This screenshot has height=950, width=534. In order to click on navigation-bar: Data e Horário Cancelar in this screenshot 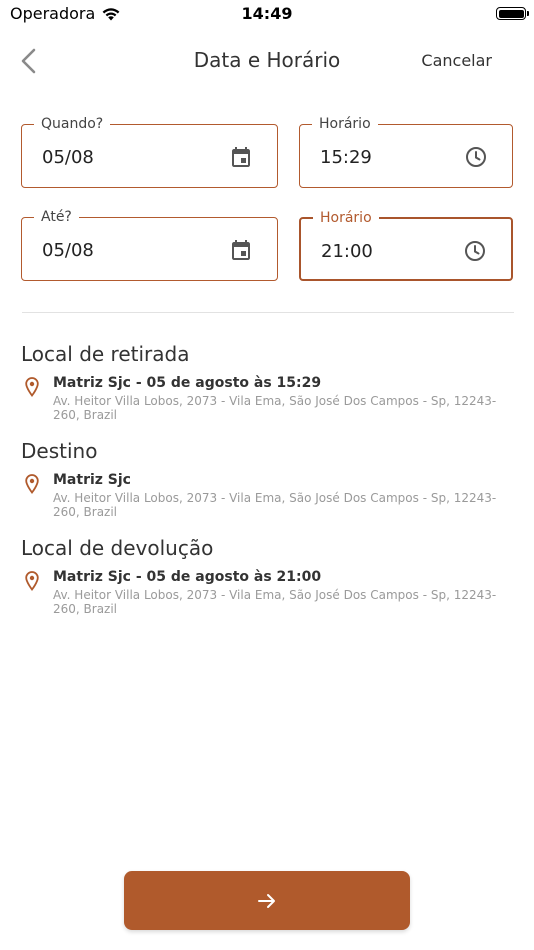, I will do `click(267, 61)`.